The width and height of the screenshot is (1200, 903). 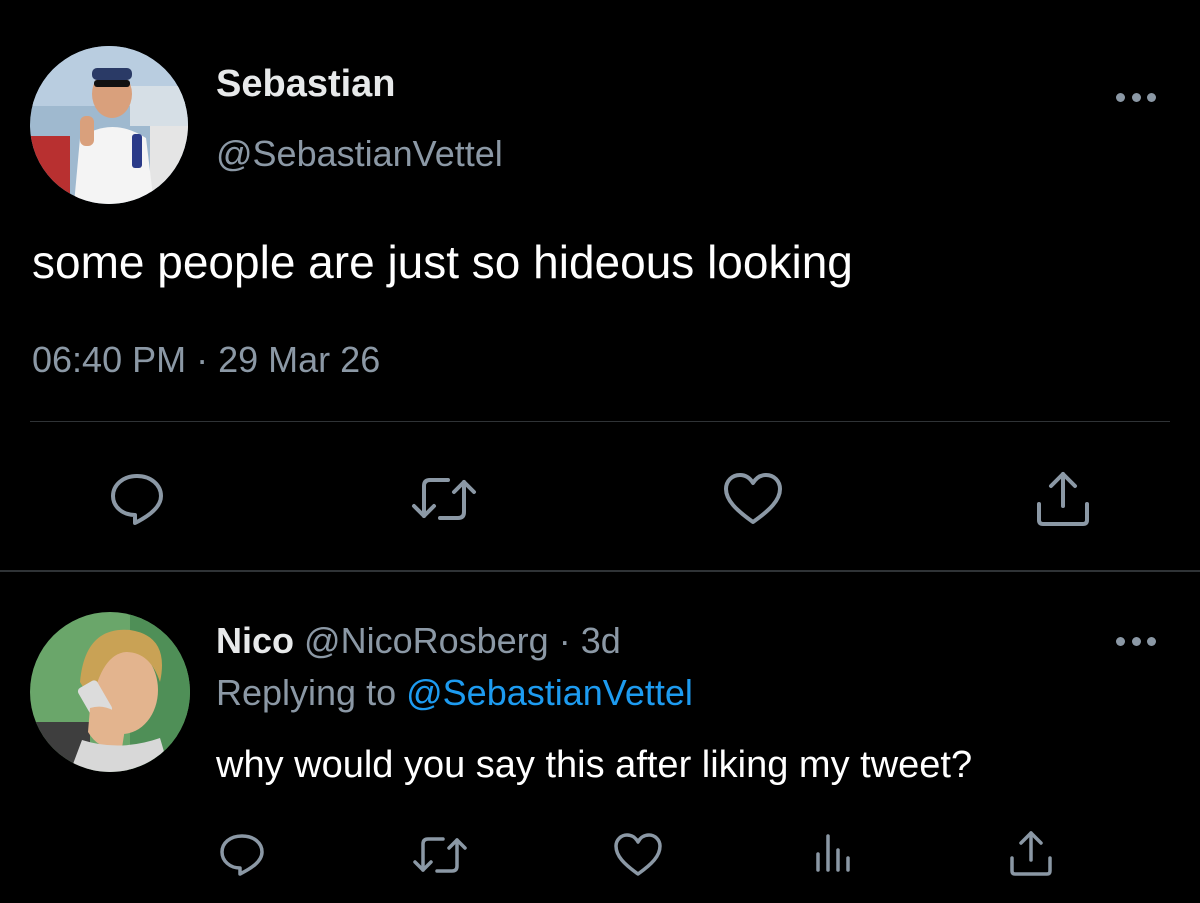 I want to click on replying-to-line: Replying to @SebastianVettel, so click(x=454, y=693).